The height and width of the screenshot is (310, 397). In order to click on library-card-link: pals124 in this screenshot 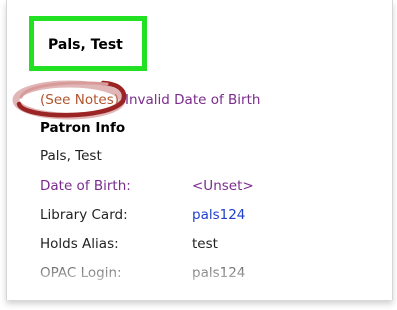, I will do `click(218, 215)`.